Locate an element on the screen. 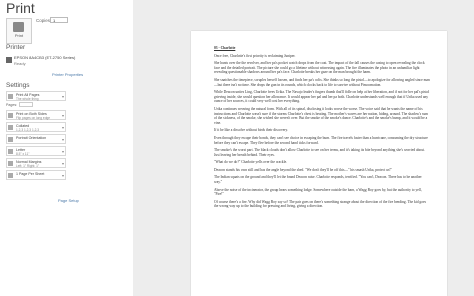  printer-properties-link: Printer Properties is located at coordinates (67, 74).